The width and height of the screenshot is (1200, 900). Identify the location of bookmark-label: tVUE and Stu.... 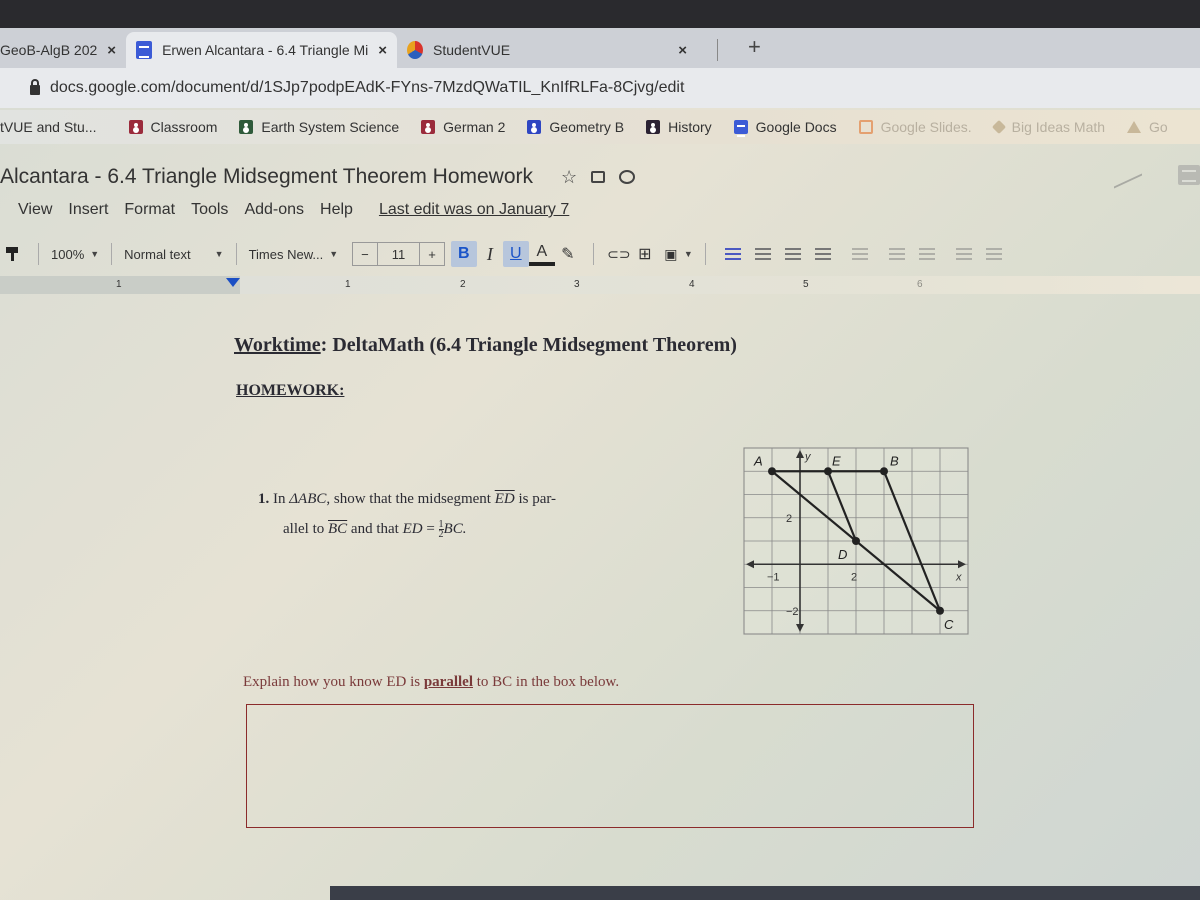
(48, 127).